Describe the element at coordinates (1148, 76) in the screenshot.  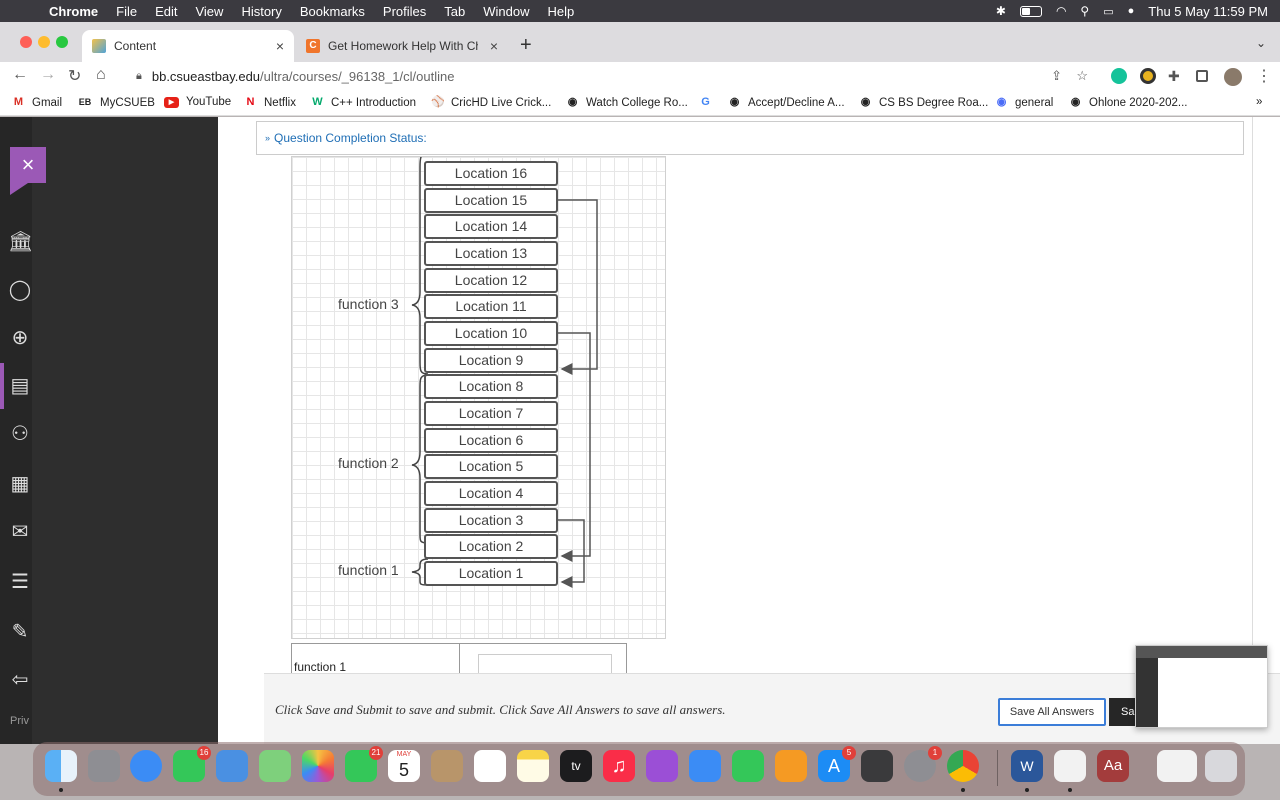
I see `honey-extension-icon` at that location.